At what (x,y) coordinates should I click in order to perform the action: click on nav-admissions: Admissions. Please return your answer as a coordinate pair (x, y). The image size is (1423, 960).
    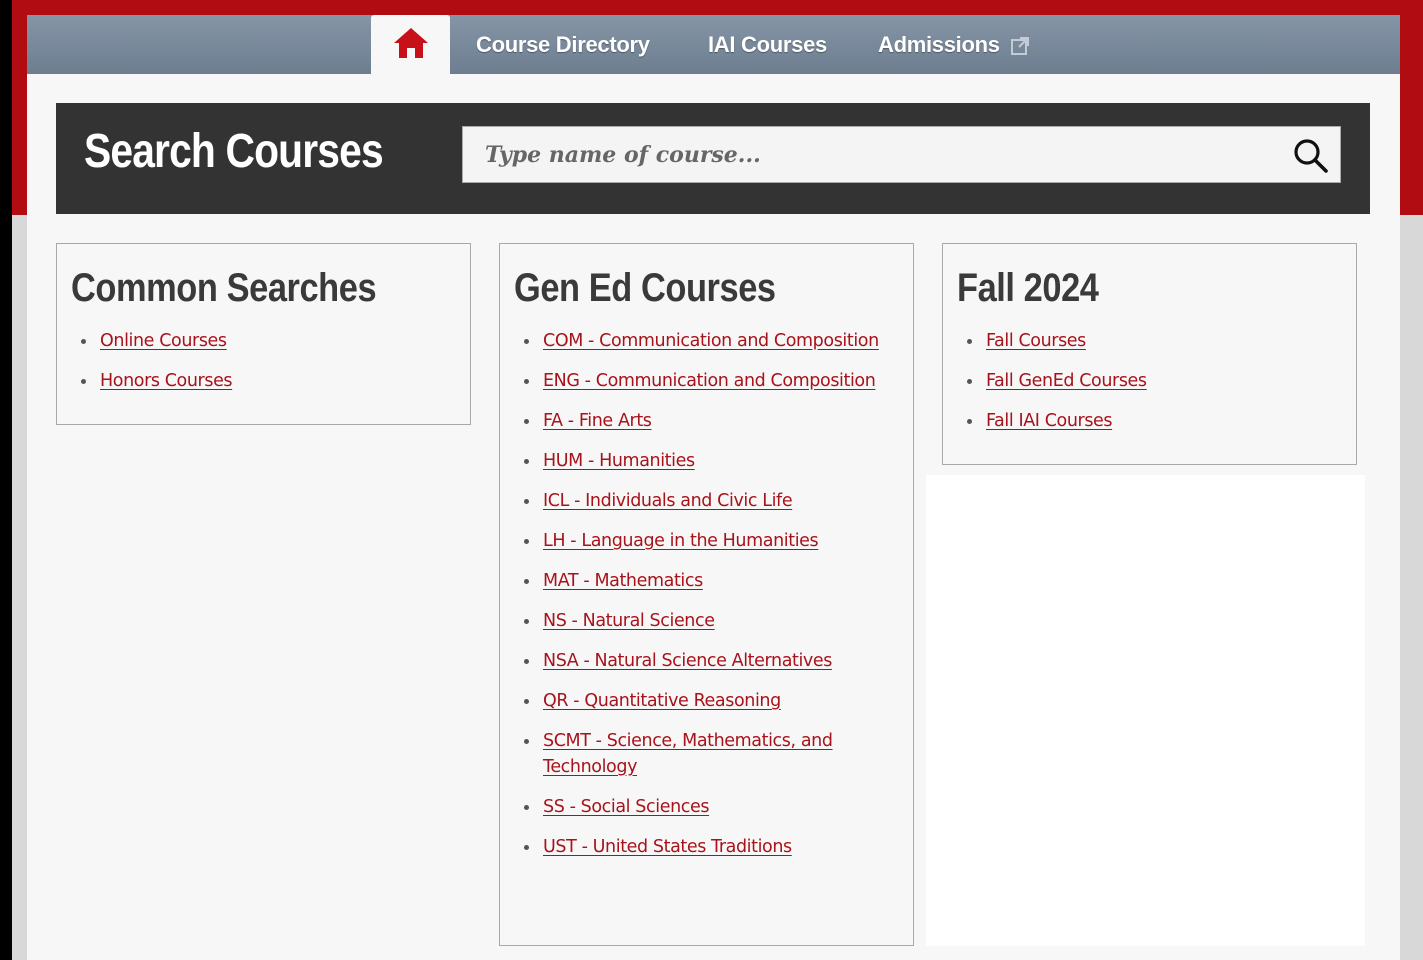
    Looking at the image, I should click on (954, 45).